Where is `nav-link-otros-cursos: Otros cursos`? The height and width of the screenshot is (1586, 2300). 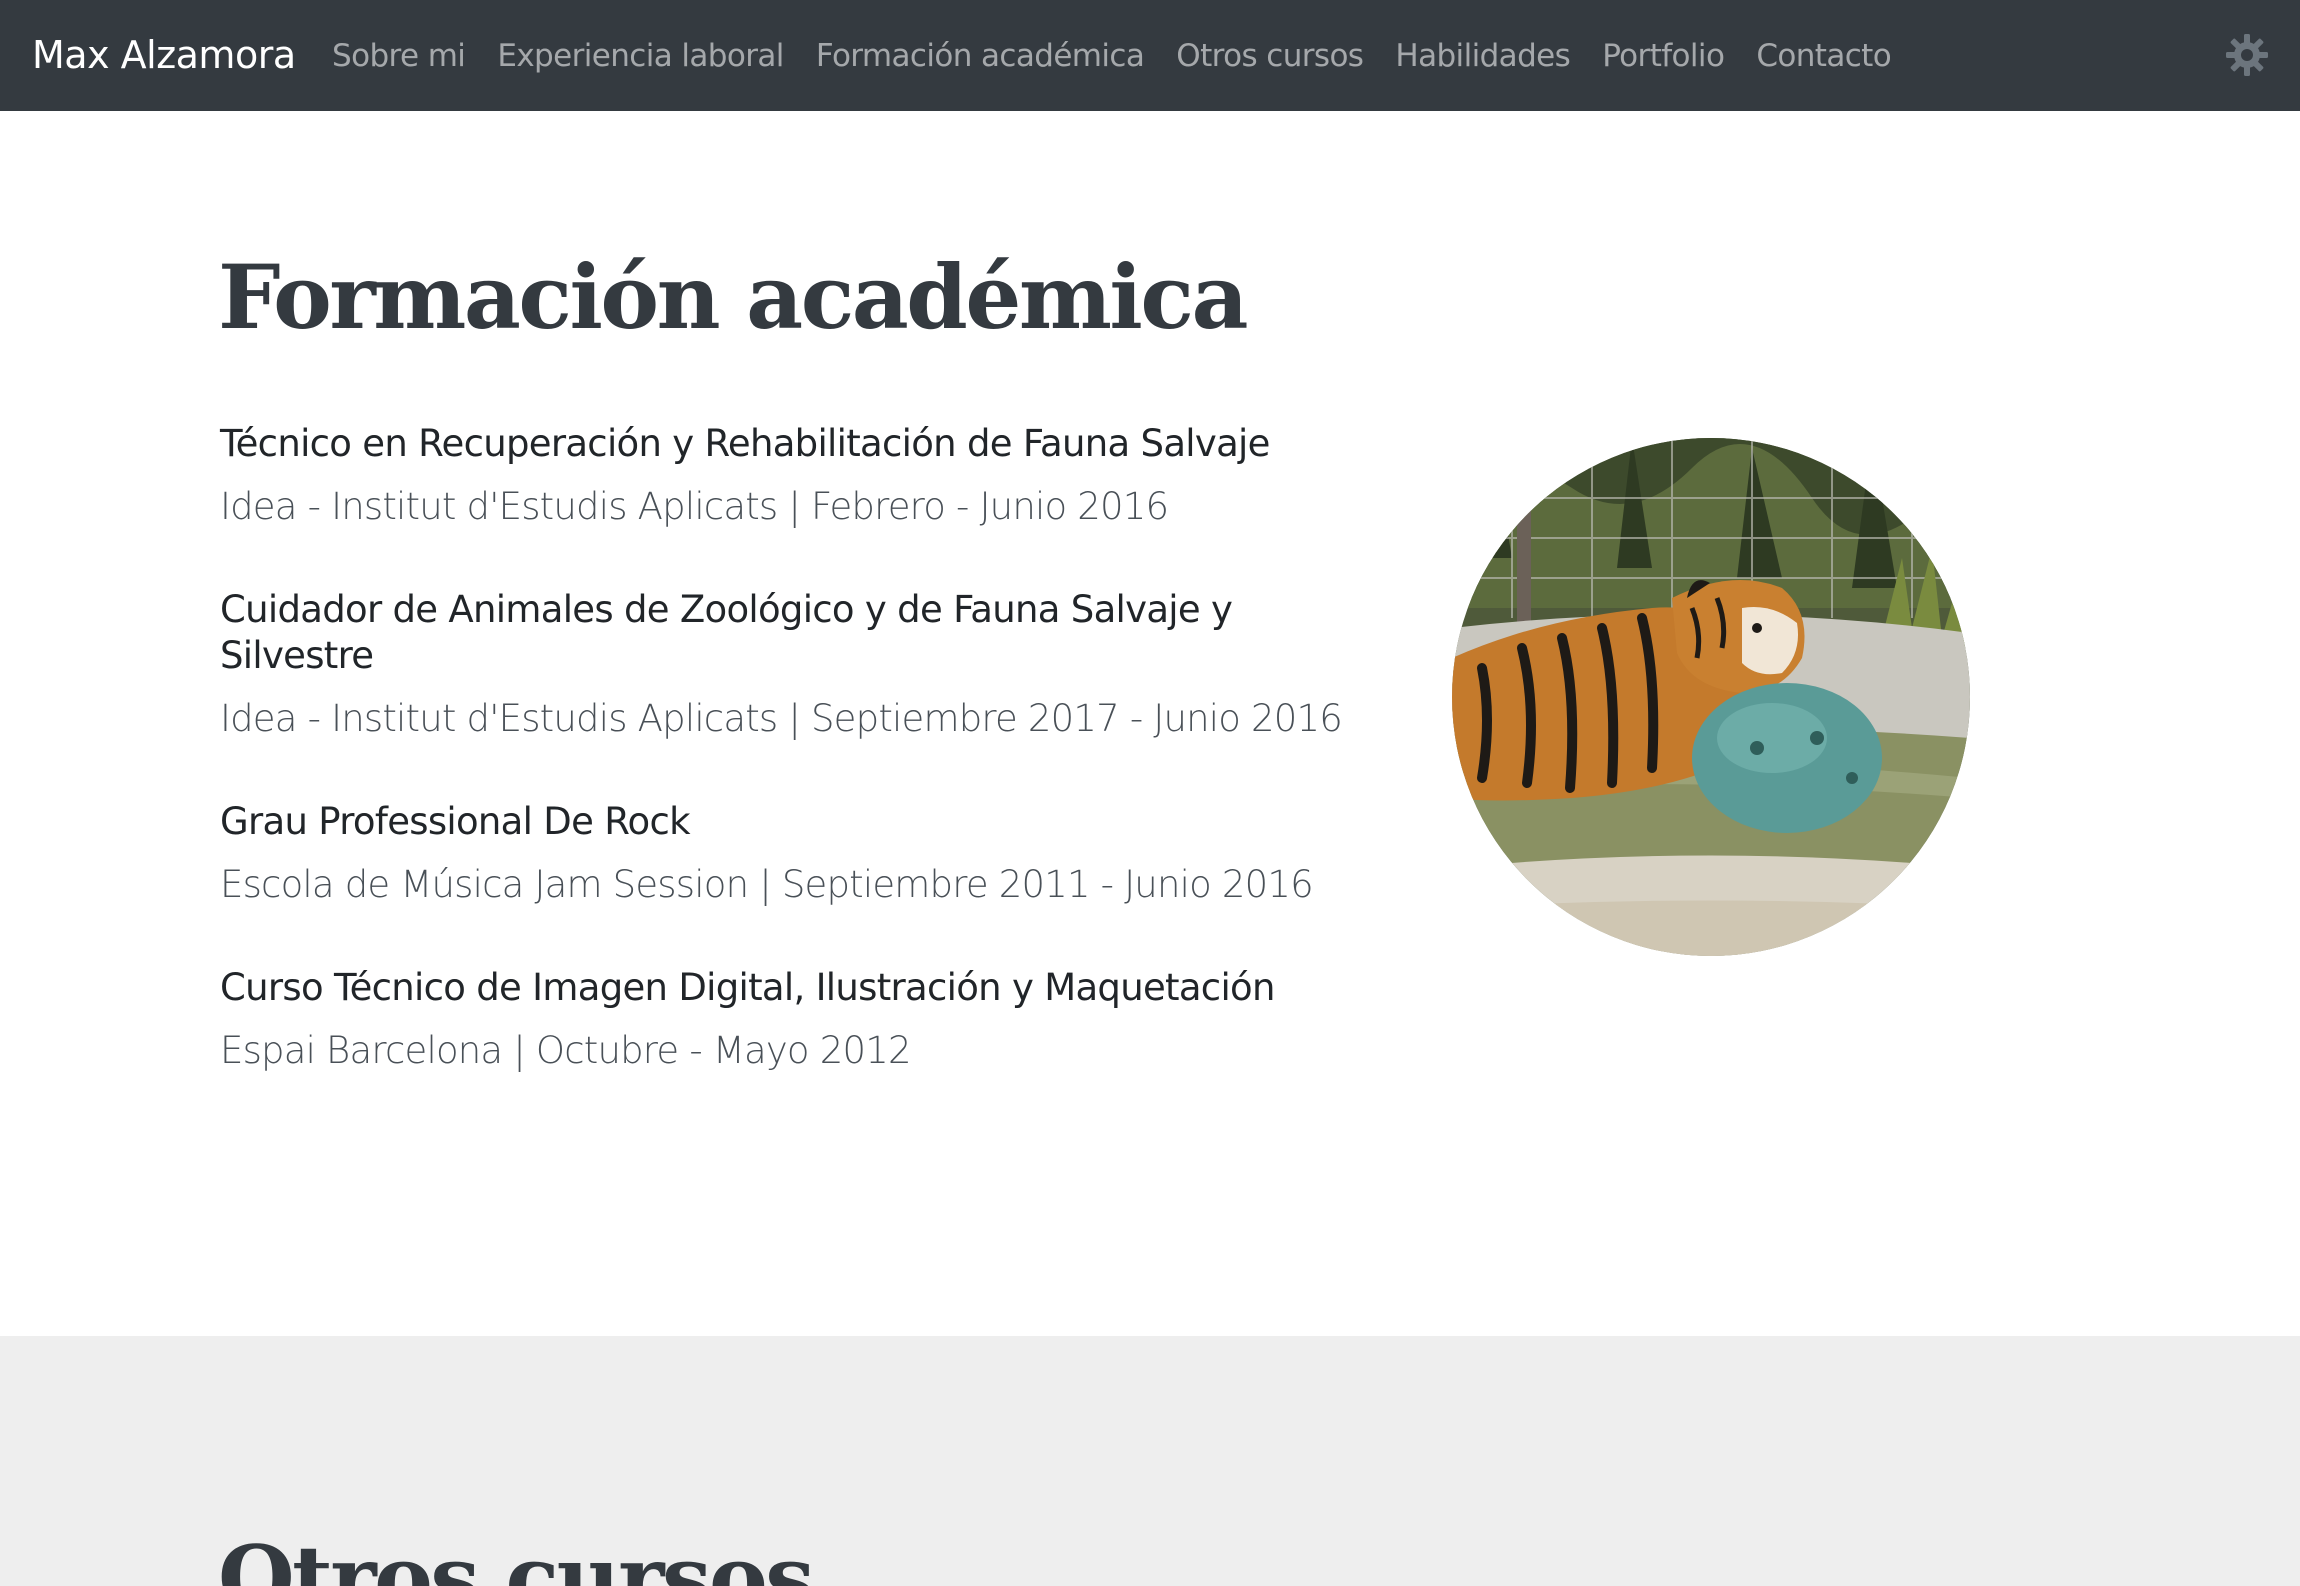 nav-link-otros-cursos: Otros cursos is located at coordinates (1270, 56).